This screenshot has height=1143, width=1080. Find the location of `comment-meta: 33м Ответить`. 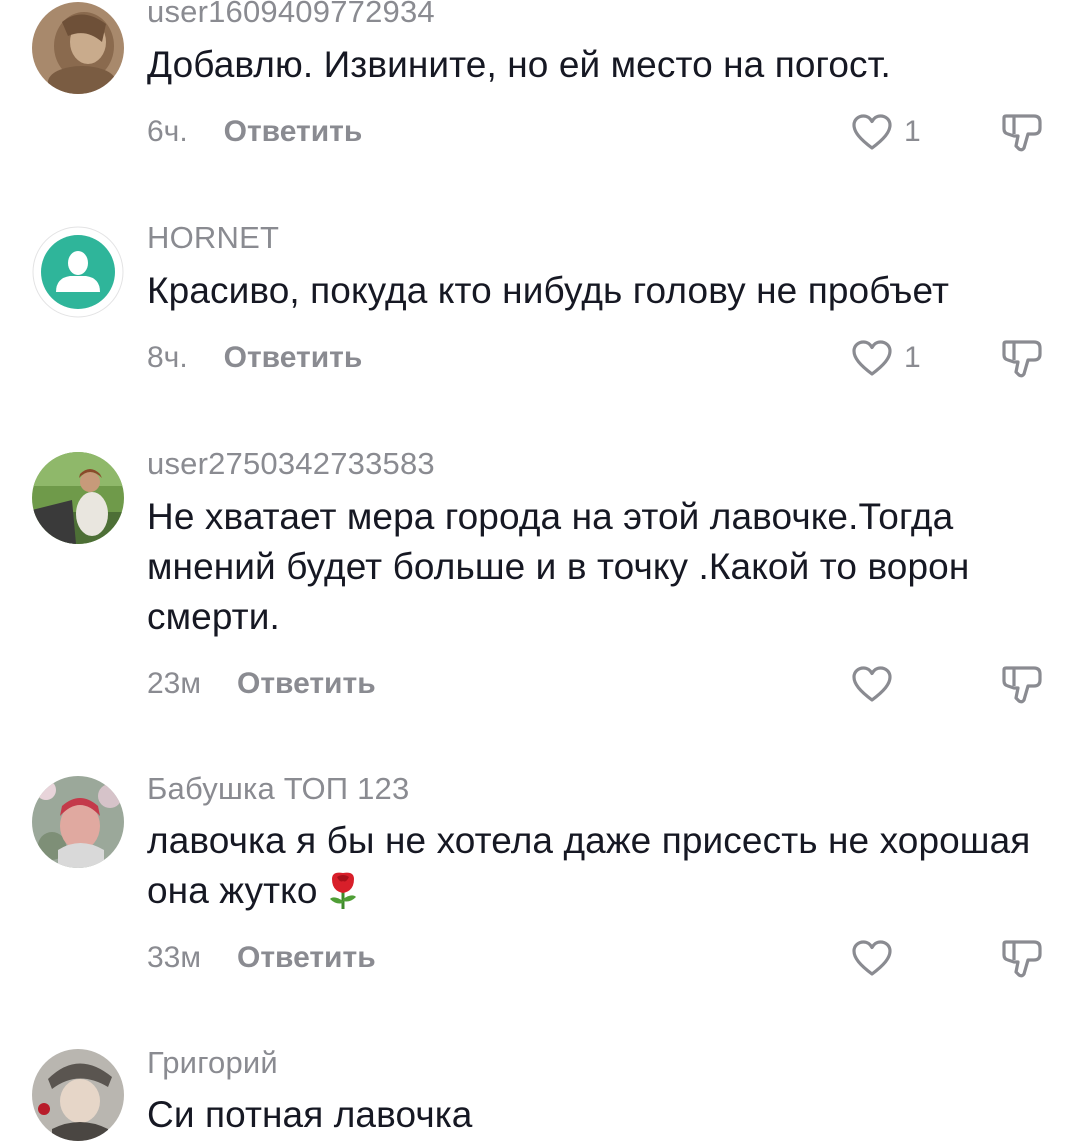

comment-meta: 33м Ответить is located at coordinates (261, 958).